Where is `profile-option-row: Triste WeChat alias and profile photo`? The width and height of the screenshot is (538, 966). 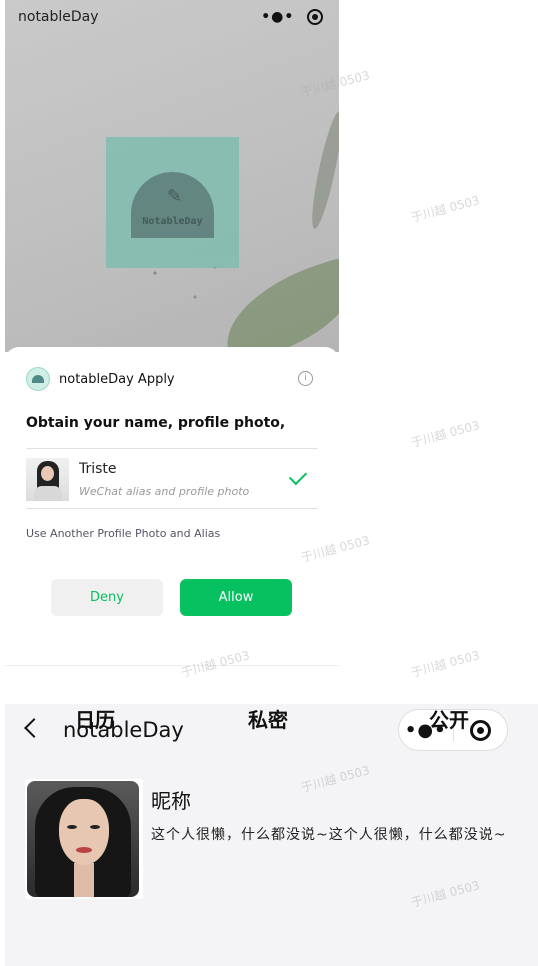 profile-option-row: Triste WeChat alias and profile photo is located at coordinates (172, 481).